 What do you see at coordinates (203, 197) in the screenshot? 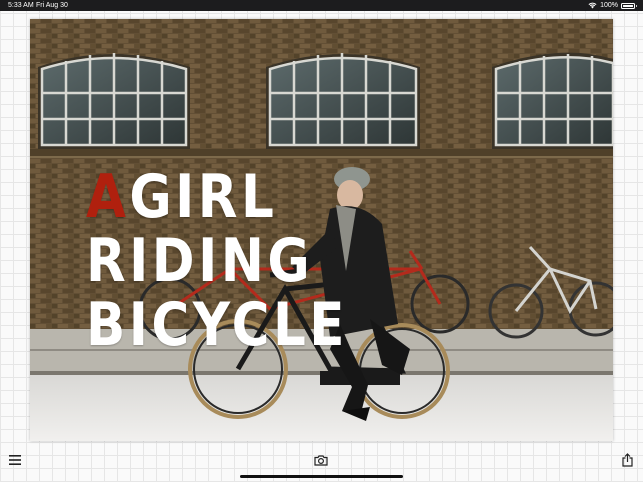
I see `title-line-1-text: GIRL` at bounding box center [203, 197].